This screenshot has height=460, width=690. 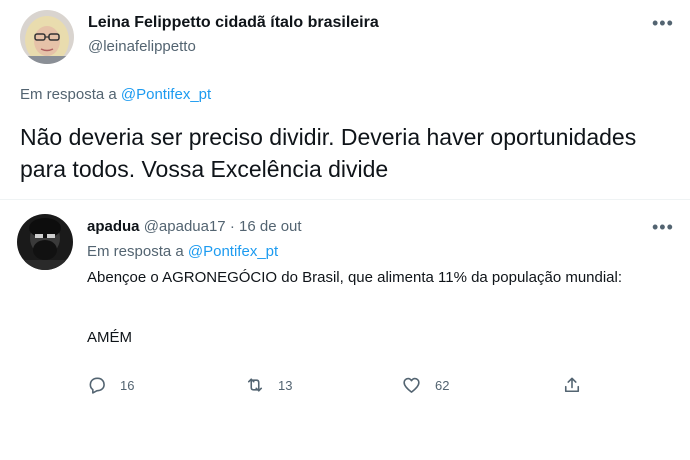 I want to click on heart-icon, so click(x=411, y=385).